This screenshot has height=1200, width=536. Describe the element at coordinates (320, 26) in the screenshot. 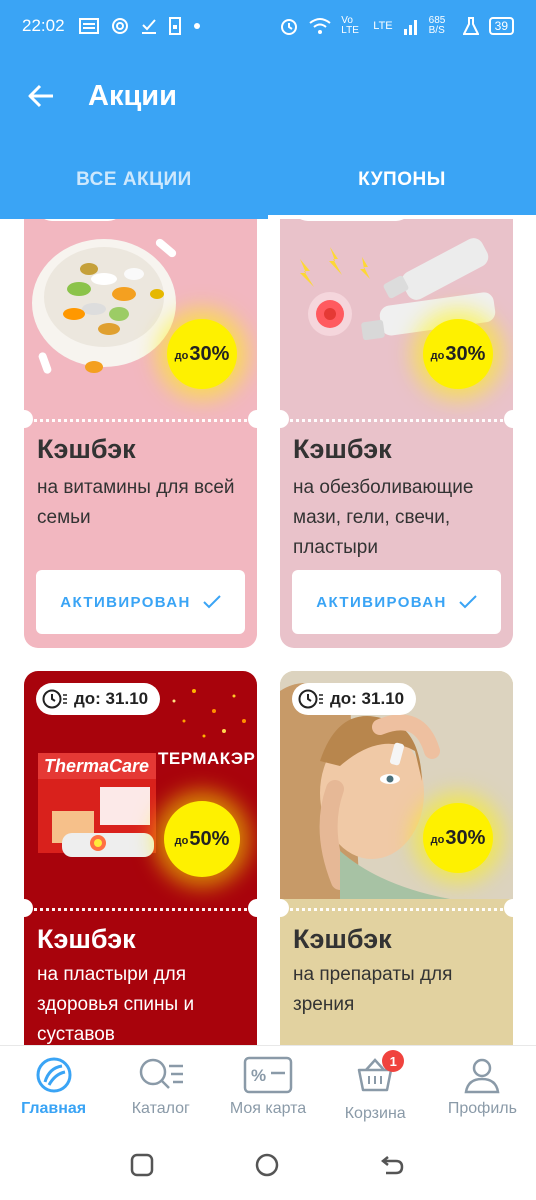

I see `wifi-icon` at that location.